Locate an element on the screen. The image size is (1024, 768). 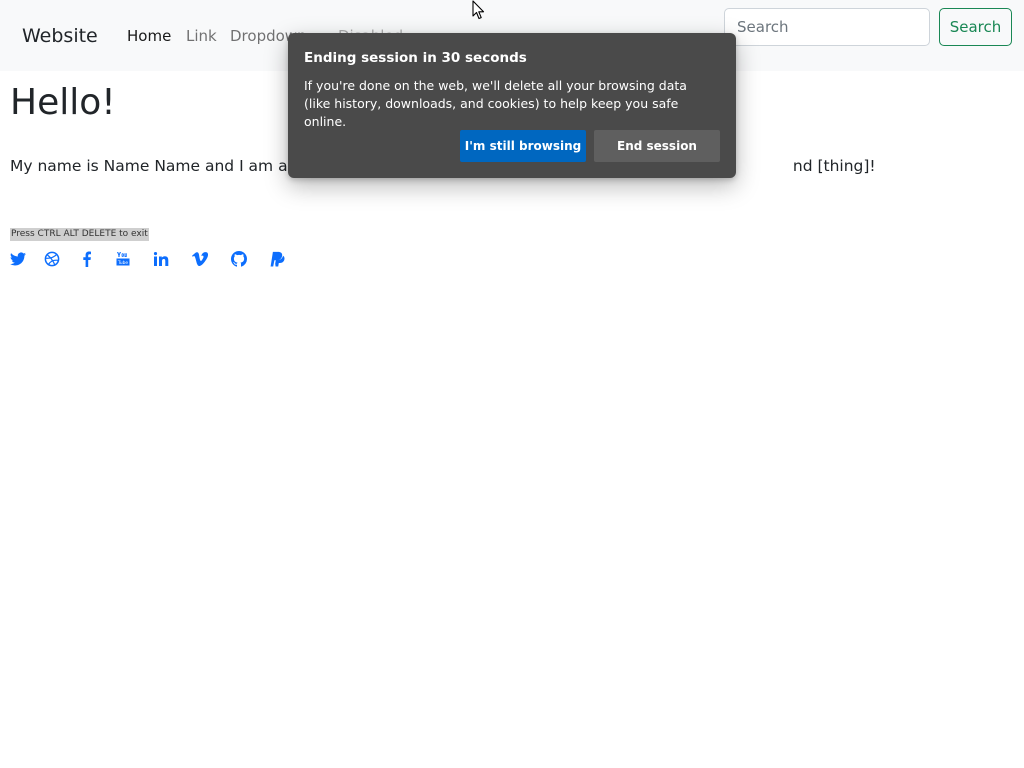
facebook-icon is located at coordinates (87, 259).